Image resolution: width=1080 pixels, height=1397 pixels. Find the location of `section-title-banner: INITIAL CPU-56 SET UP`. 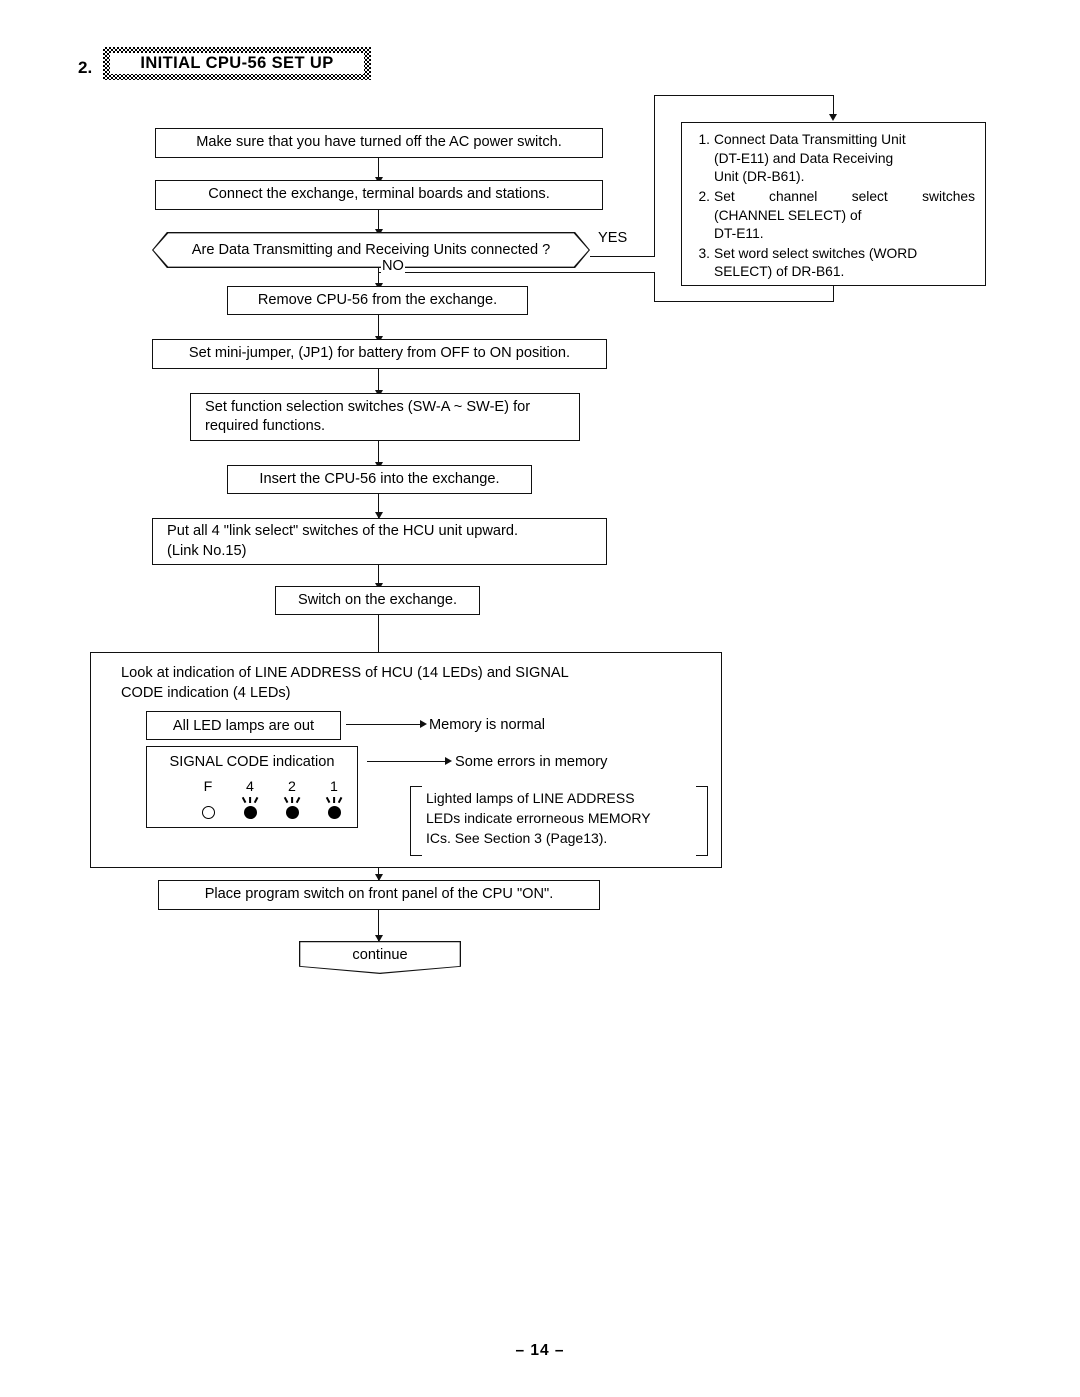

section-title-banner: INITIAL CPU-56 SET UP is located at coordinates (237, 63).